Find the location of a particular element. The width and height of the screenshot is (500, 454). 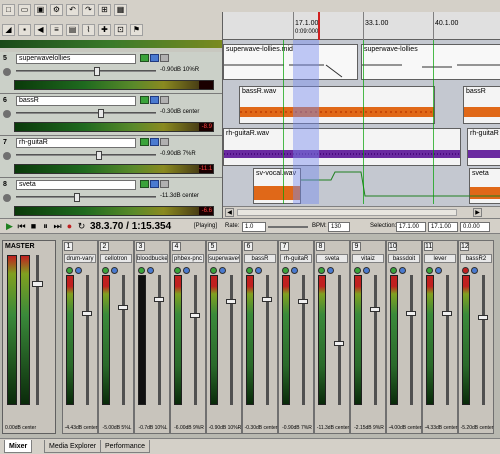

undo-icon: ↶ is located at coordinates (72, 10).